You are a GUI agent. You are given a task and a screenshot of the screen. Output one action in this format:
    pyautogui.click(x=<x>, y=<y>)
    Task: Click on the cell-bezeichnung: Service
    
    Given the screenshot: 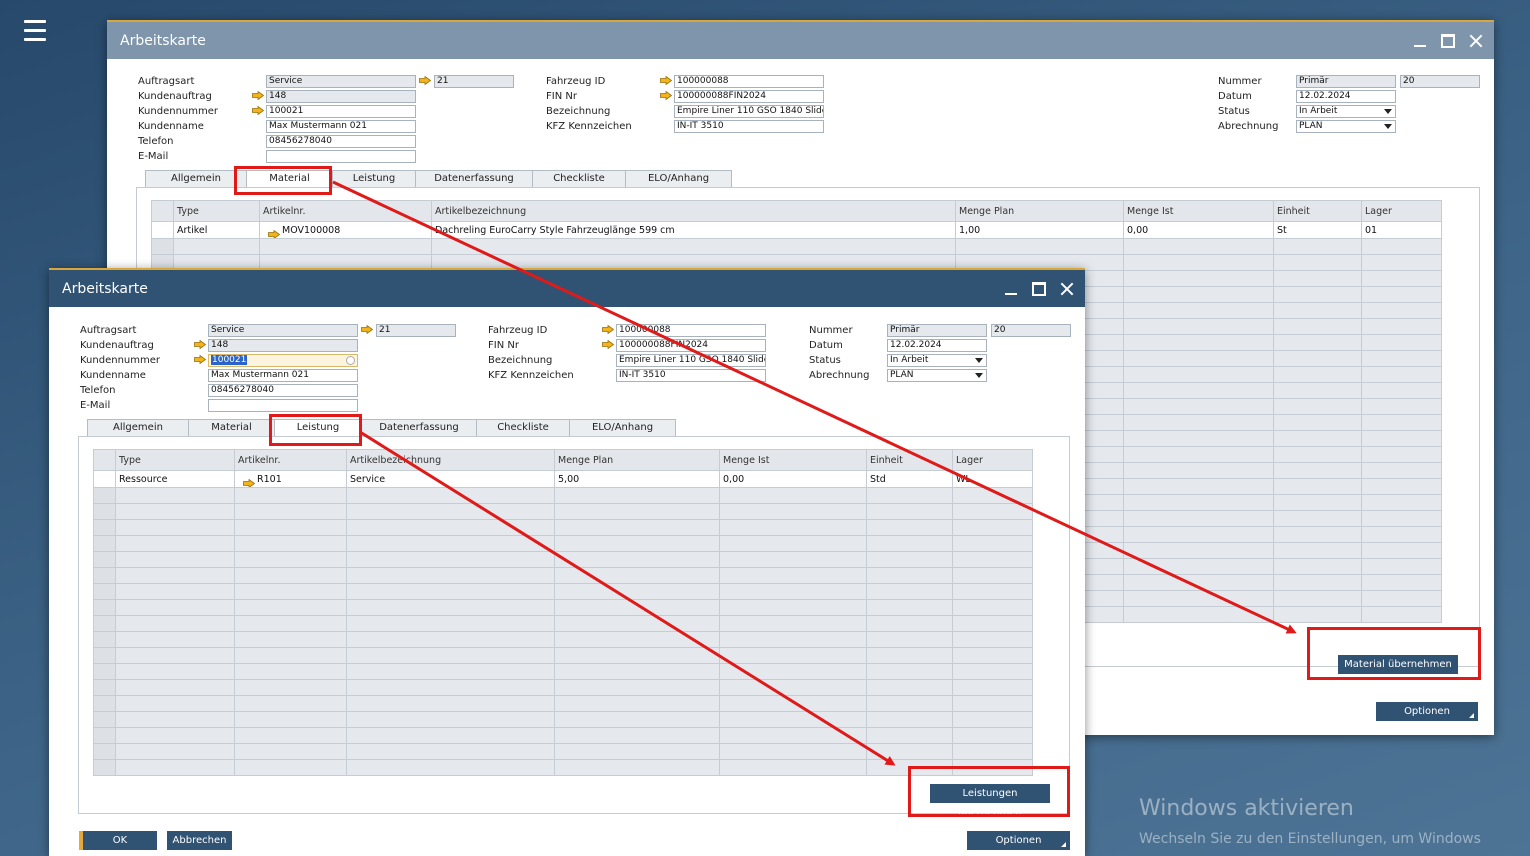 What is the action you would take?
    pyautogui.click(x=450, y=479)
    